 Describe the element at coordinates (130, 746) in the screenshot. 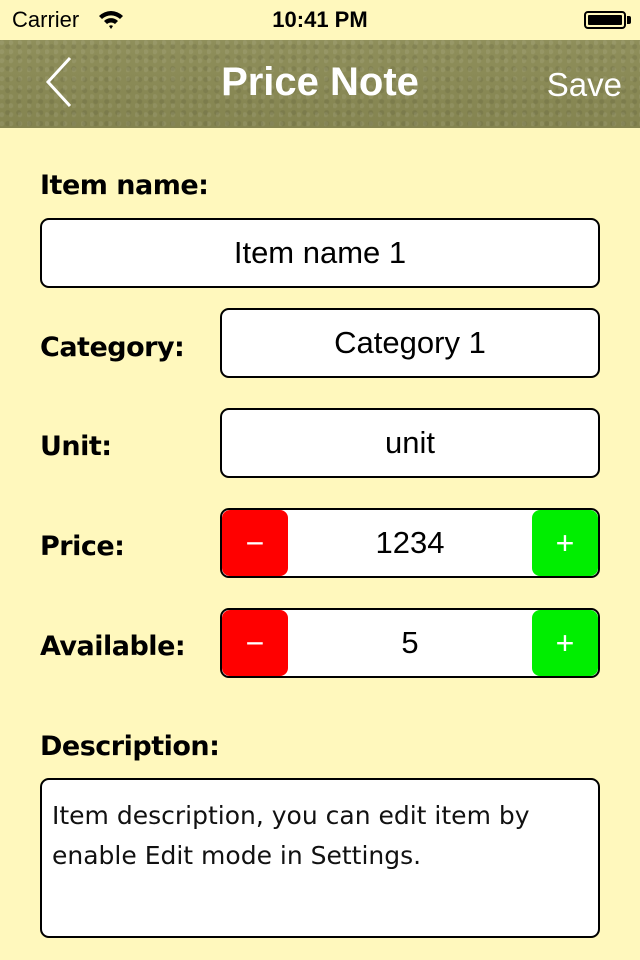

I see `description-label: Description:` at that location.